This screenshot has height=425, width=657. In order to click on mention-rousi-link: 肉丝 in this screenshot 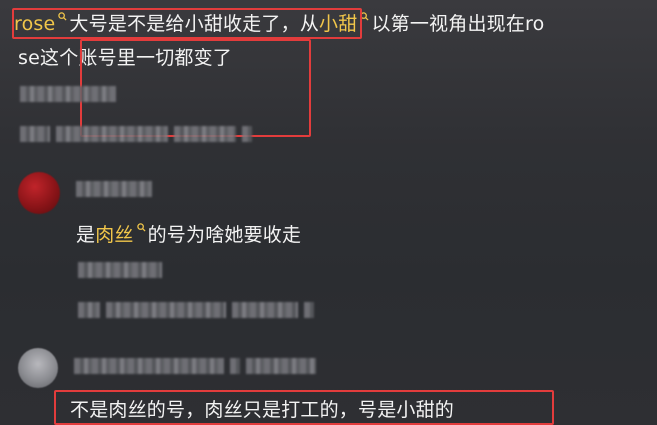, I will do `click(114, 235)`.